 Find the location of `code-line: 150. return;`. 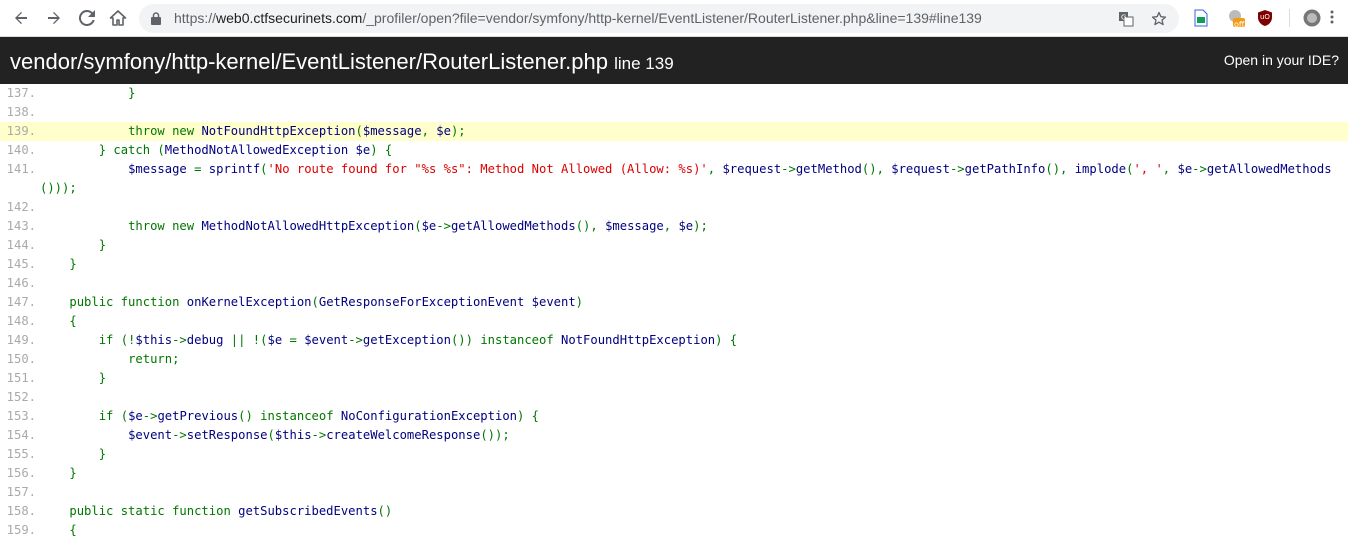

code-line: 150. return; is located at coordinates (674, 359).